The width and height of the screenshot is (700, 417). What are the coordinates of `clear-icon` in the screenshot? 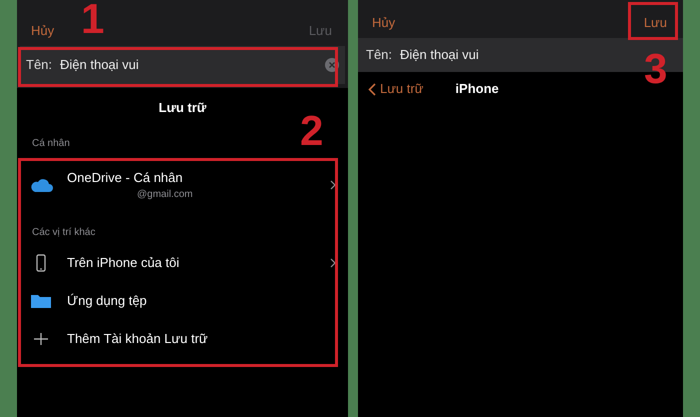 It's located at (332, 65).